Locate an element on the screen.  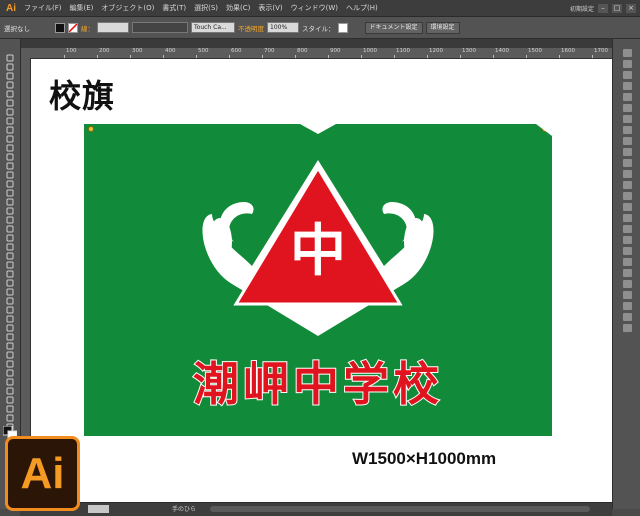
horizontal-scrollbar is located at coordinates (400, 509).